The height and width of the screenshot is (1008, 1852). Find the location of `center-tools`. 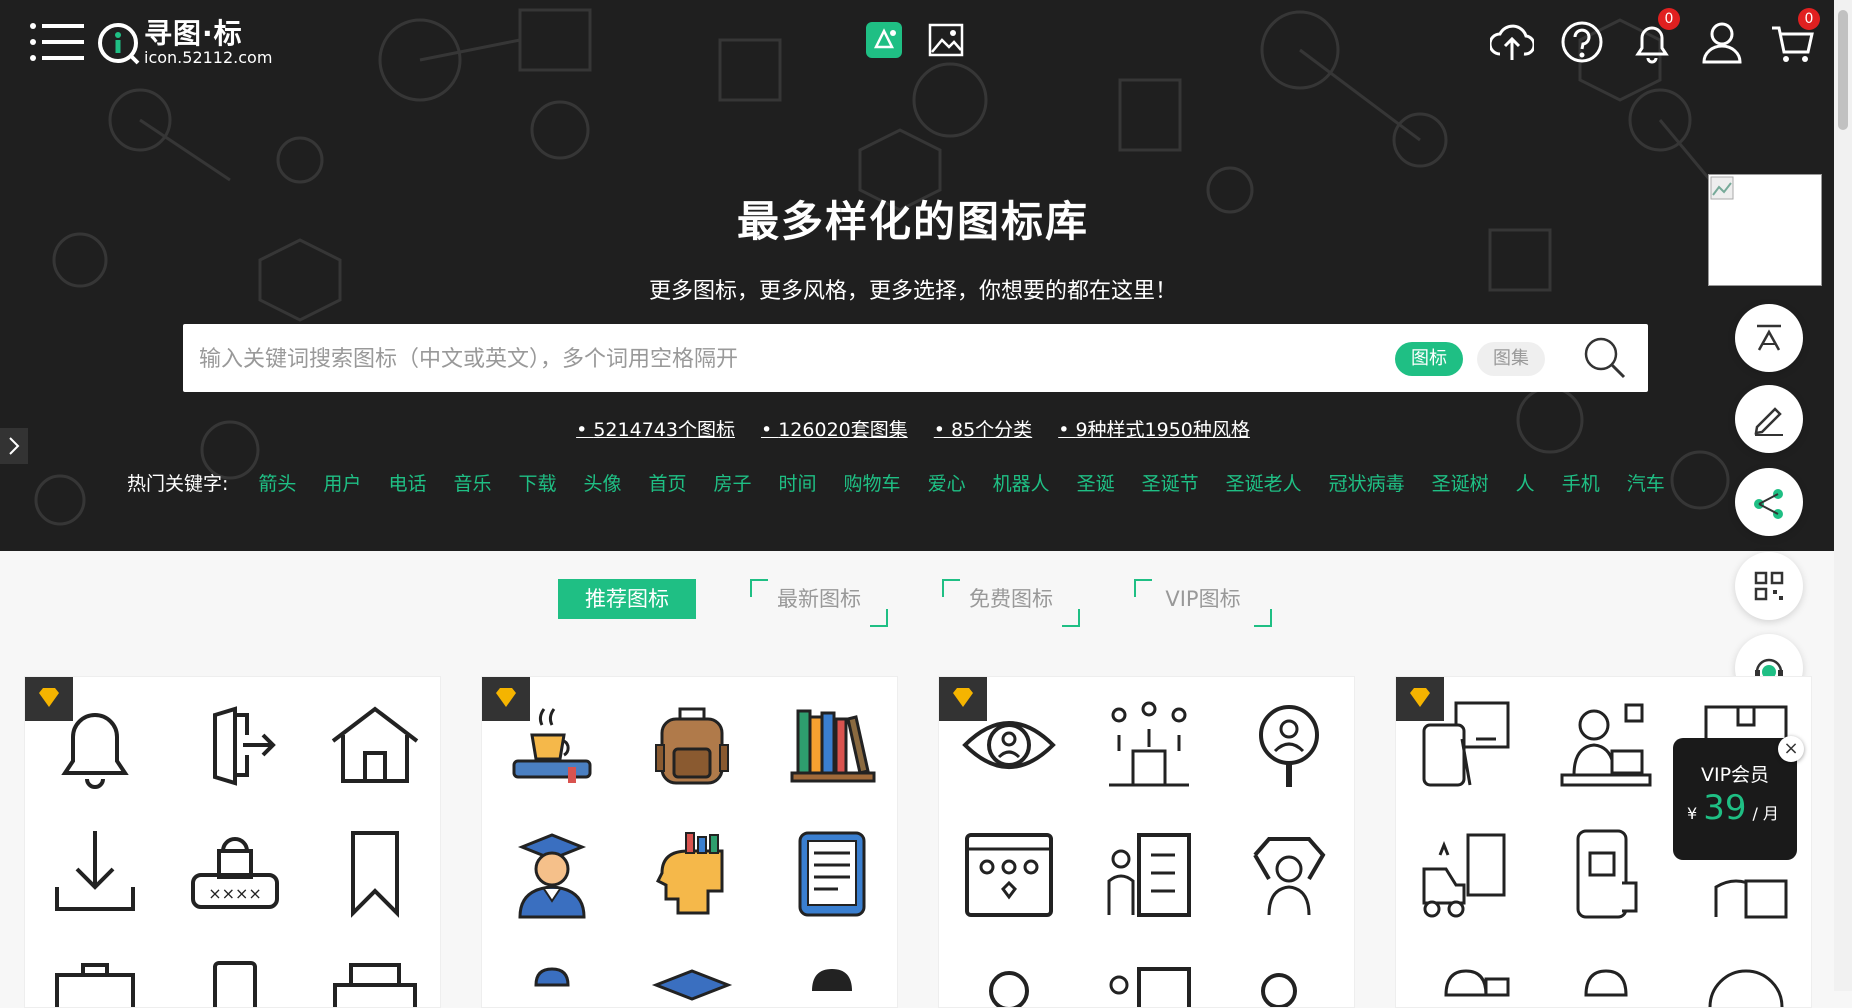

center-tools is located at coordinates (915, 40).